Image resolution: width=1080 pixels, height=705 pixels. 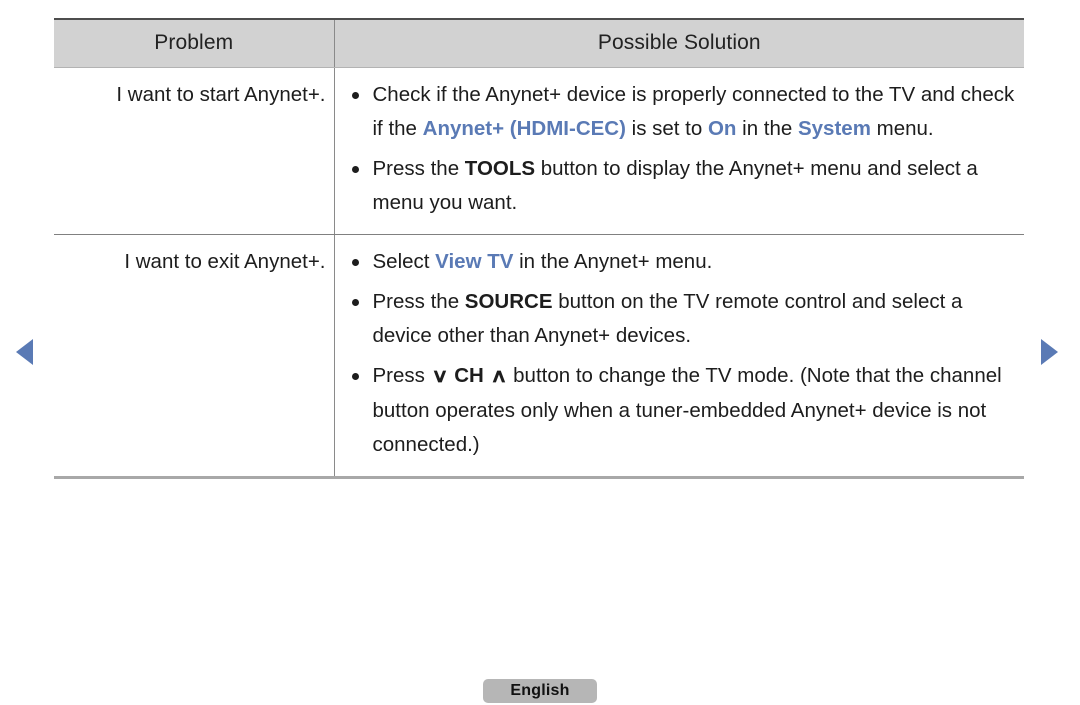 What do you see at coordinates (722, 128) in the screenshot?
I see `accent-term: On` at bounding box center [722, 128].